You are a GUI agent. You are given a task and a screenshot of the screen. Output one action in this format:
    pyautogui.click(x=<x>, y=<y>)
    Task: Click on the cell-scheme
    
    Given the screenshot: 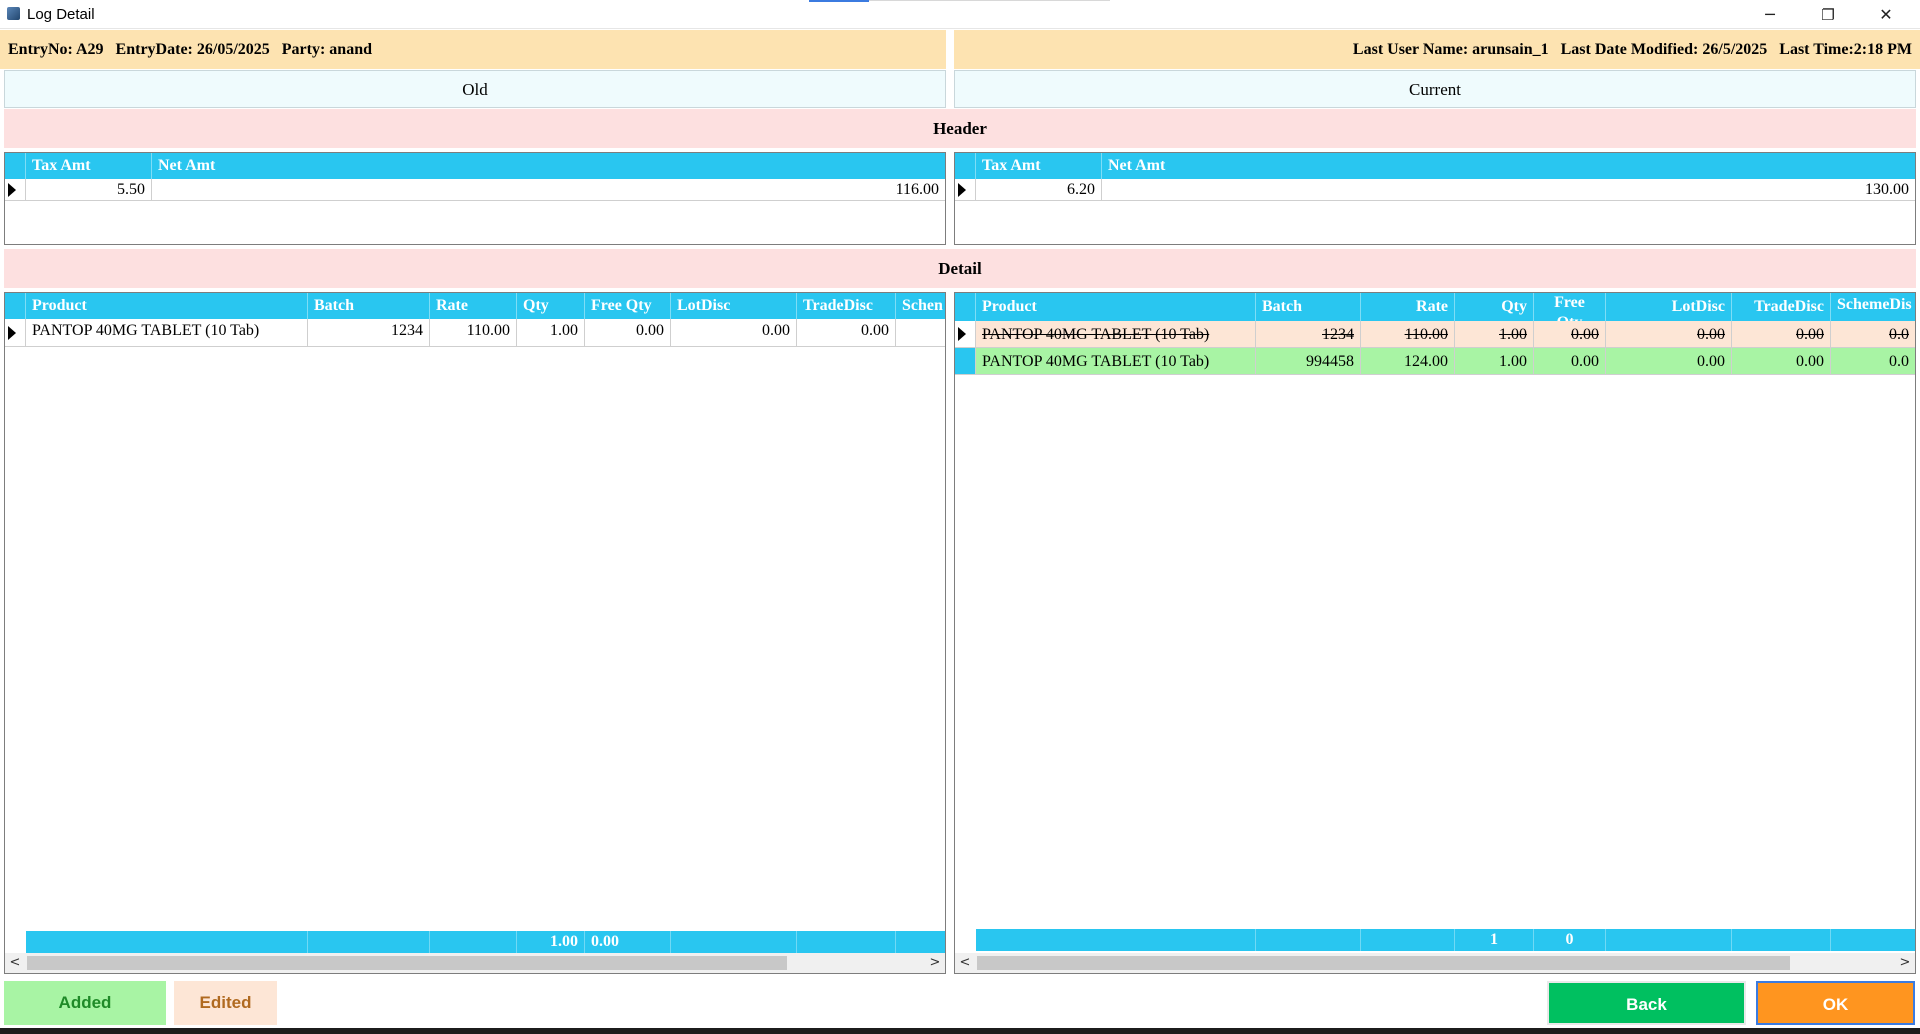 What is the action you would take?
    pyautogui.click(x=920, y=333)
    